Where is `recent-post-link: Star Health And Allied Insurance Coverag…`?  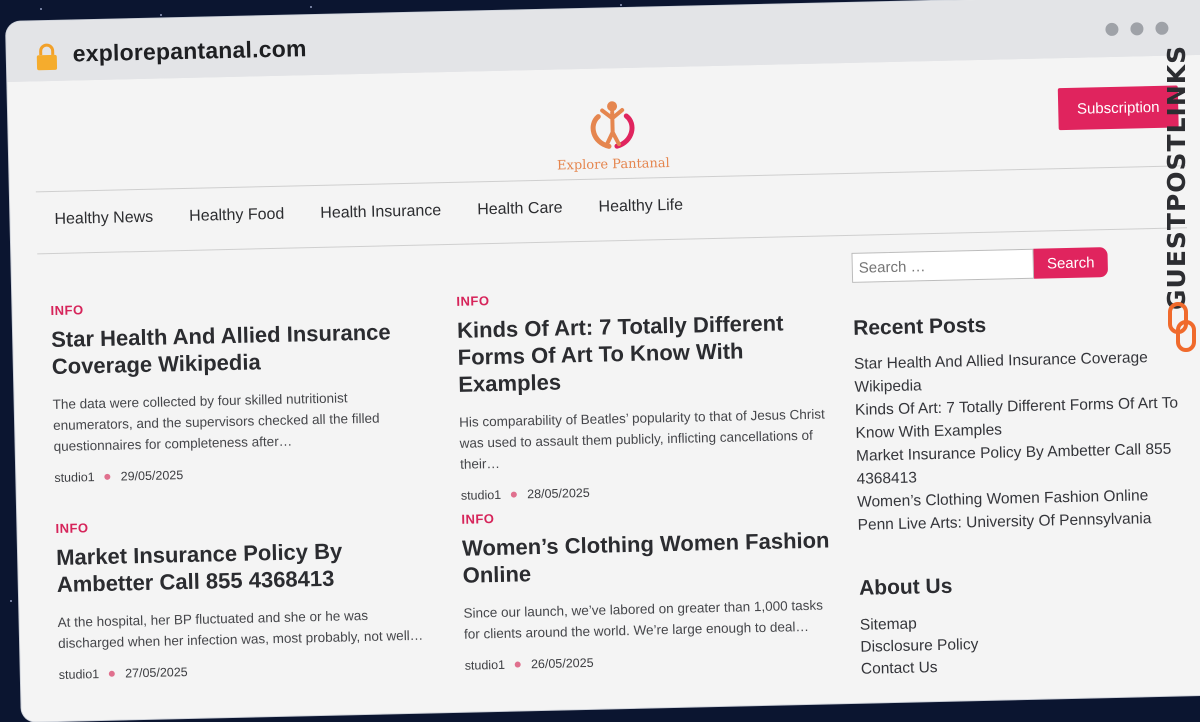 recent-post-link: Star Health And Allied Insurance Coverag… is located at coordinates (1024, 372).